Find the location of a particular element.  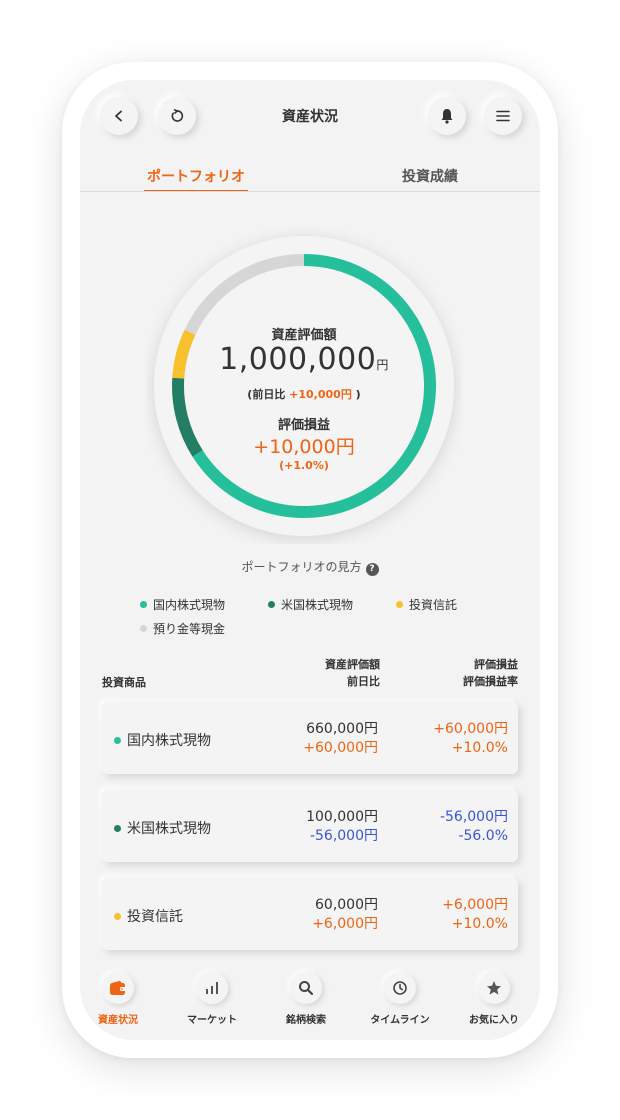

nav-favorites: お気に入り is located at coordinates (494, 999).